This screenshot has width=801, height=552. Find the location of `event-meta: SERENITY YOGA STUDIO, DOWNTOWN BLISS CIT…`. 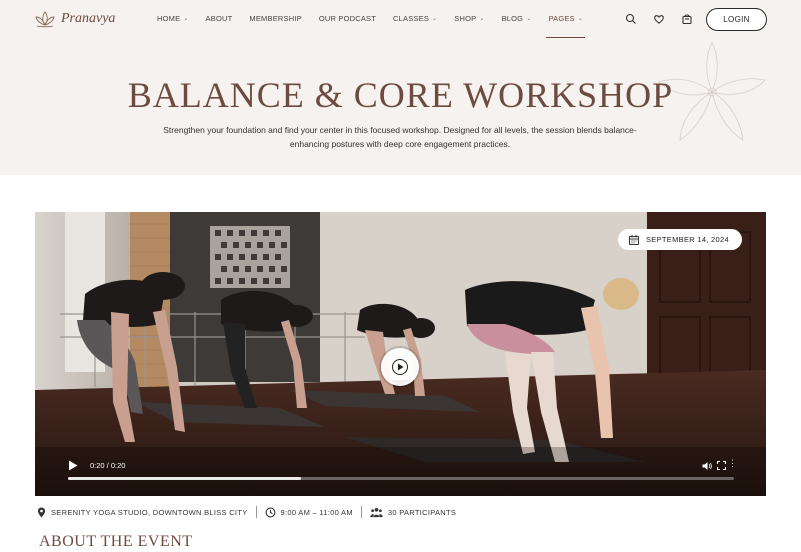

event-meta: SERENITY YOGA STUDIO, DOWNTOWN BLISS CIT… is located at coordinates (246, 512).